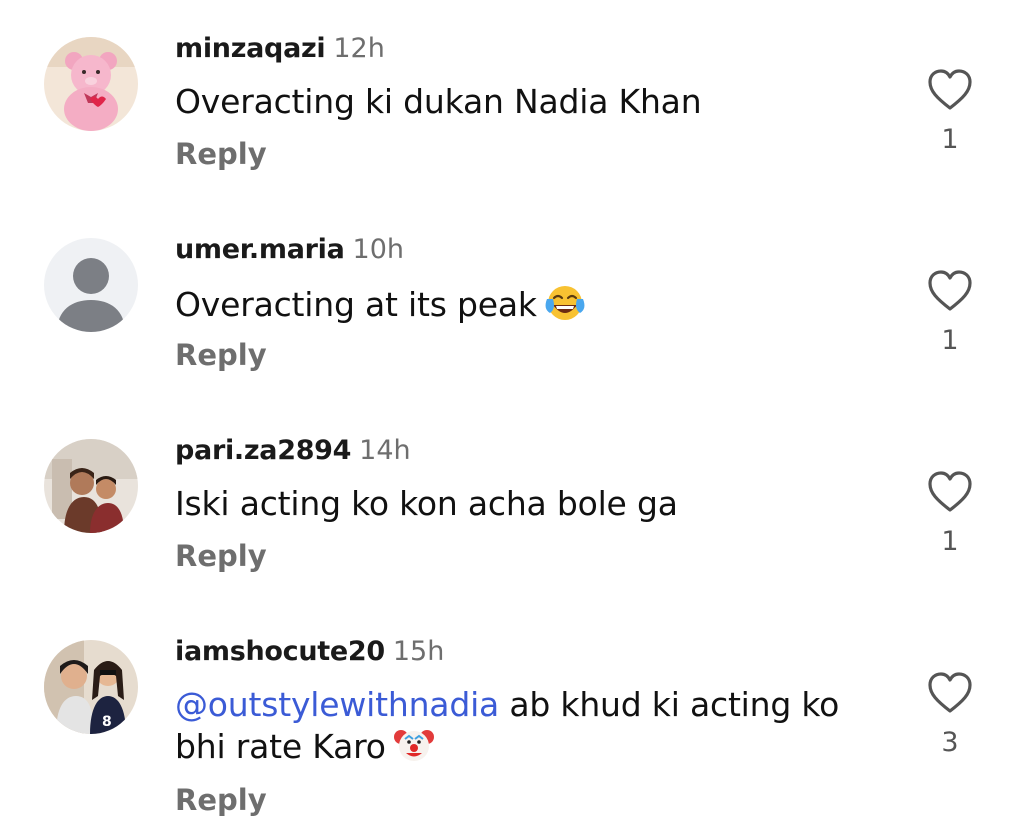  Describe the element at coordinates (438, 101) in the screenshot. I see `comment-body: Overacting ki dukan Nadia Khan` at that location.